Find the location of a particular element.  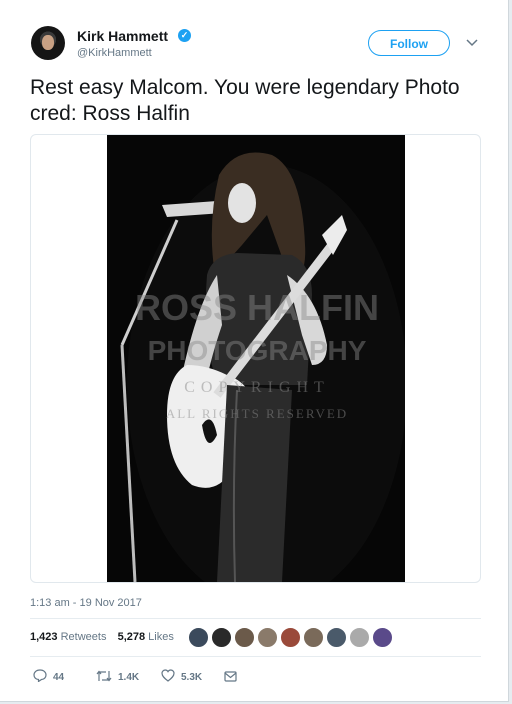

retweets-count: 1,423 is located at coordinates (44, 637).